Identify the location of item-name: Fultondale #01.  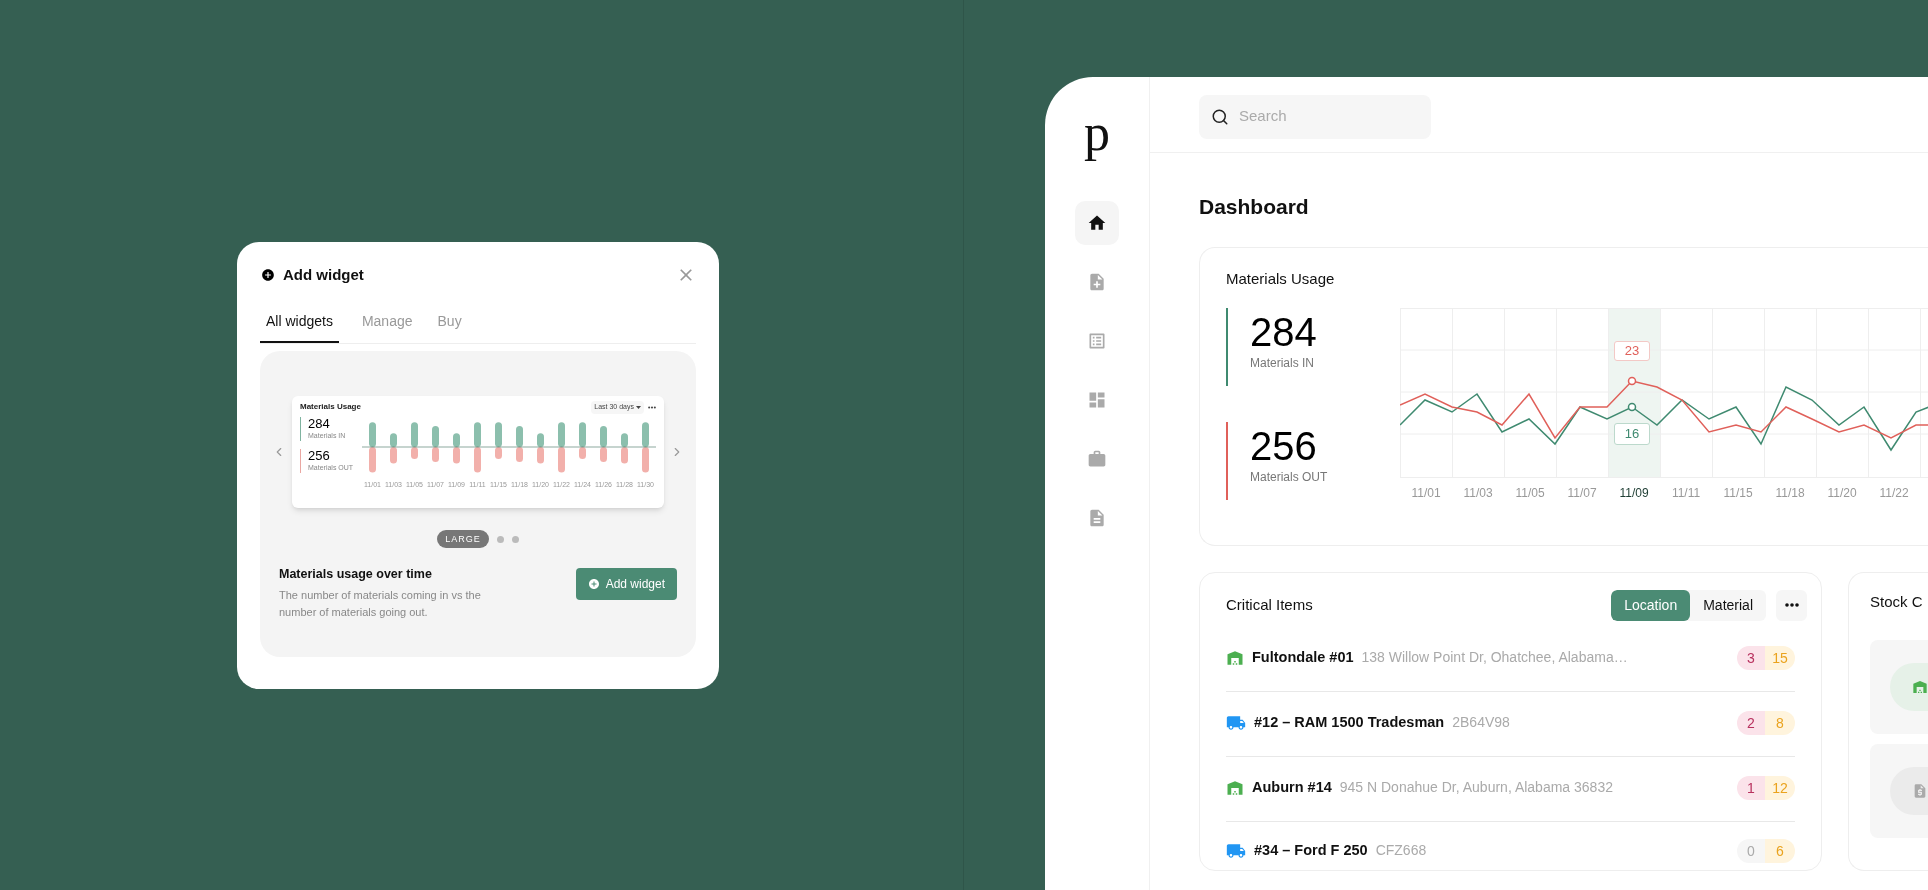
(1303, 657).